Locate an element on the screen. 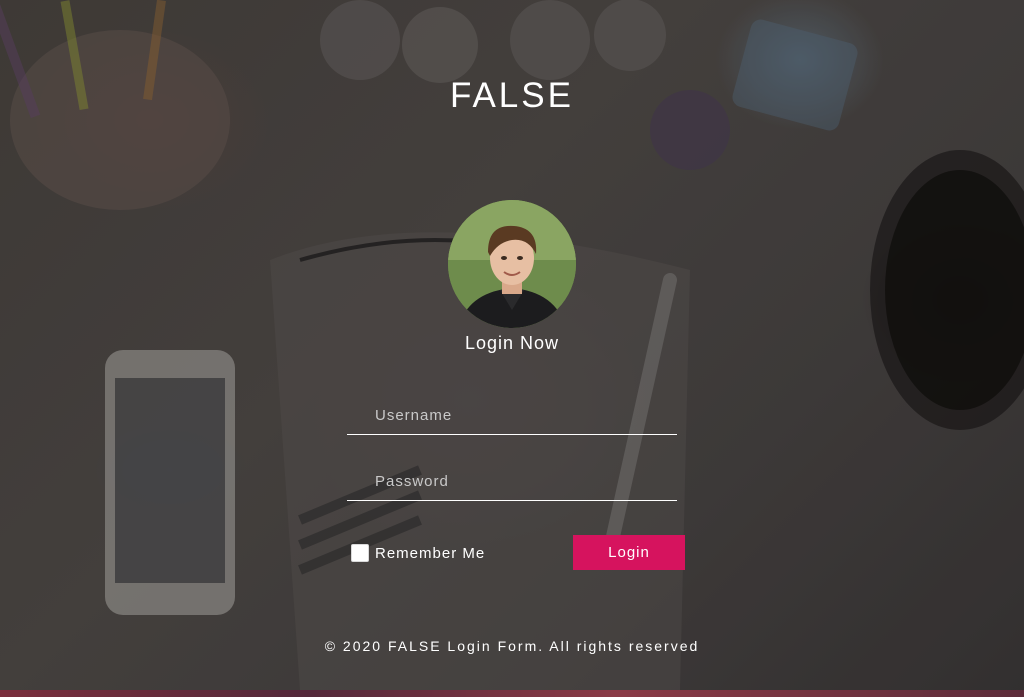  remember-me-label: Remember Me is located at coordinates (430, 553).